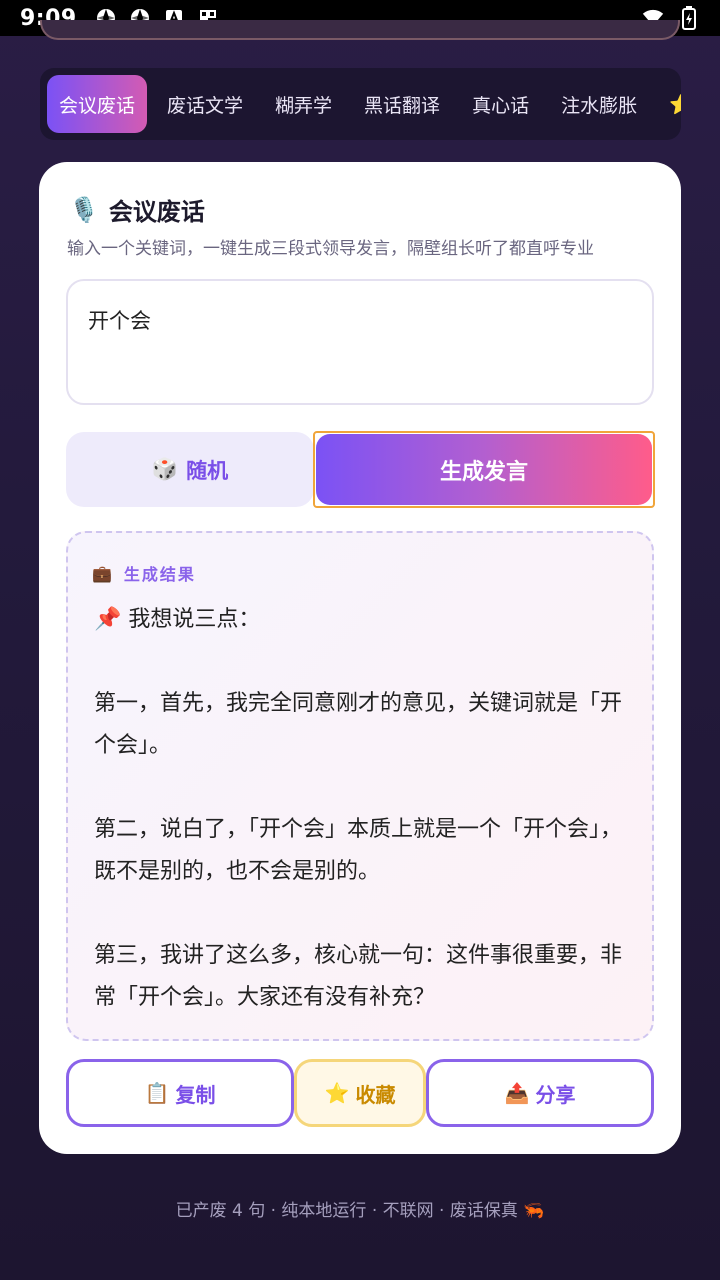 This screenshot has height=1280, width=720. Describe the element at coordinates (177, 619) in the screenshot. I see `result-intro: 📌 我想说三点：` at that location.